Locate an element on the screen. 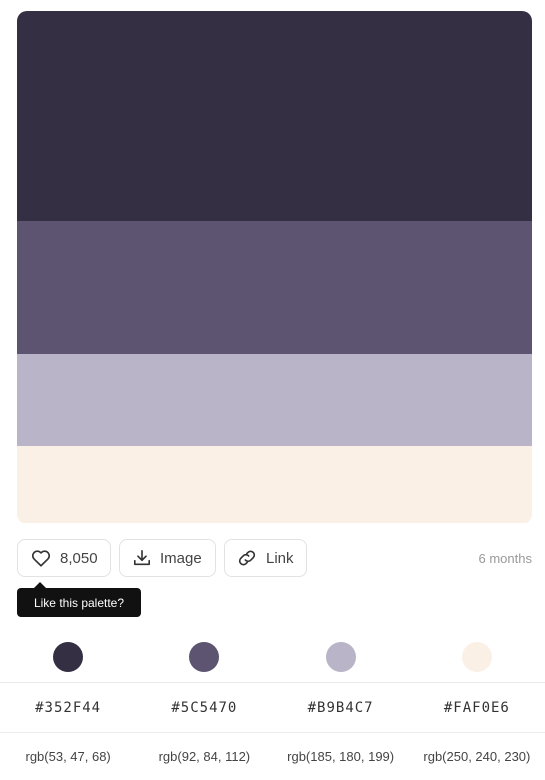  hex-code: #FAF0E6 is located at coordinates (477, 708).